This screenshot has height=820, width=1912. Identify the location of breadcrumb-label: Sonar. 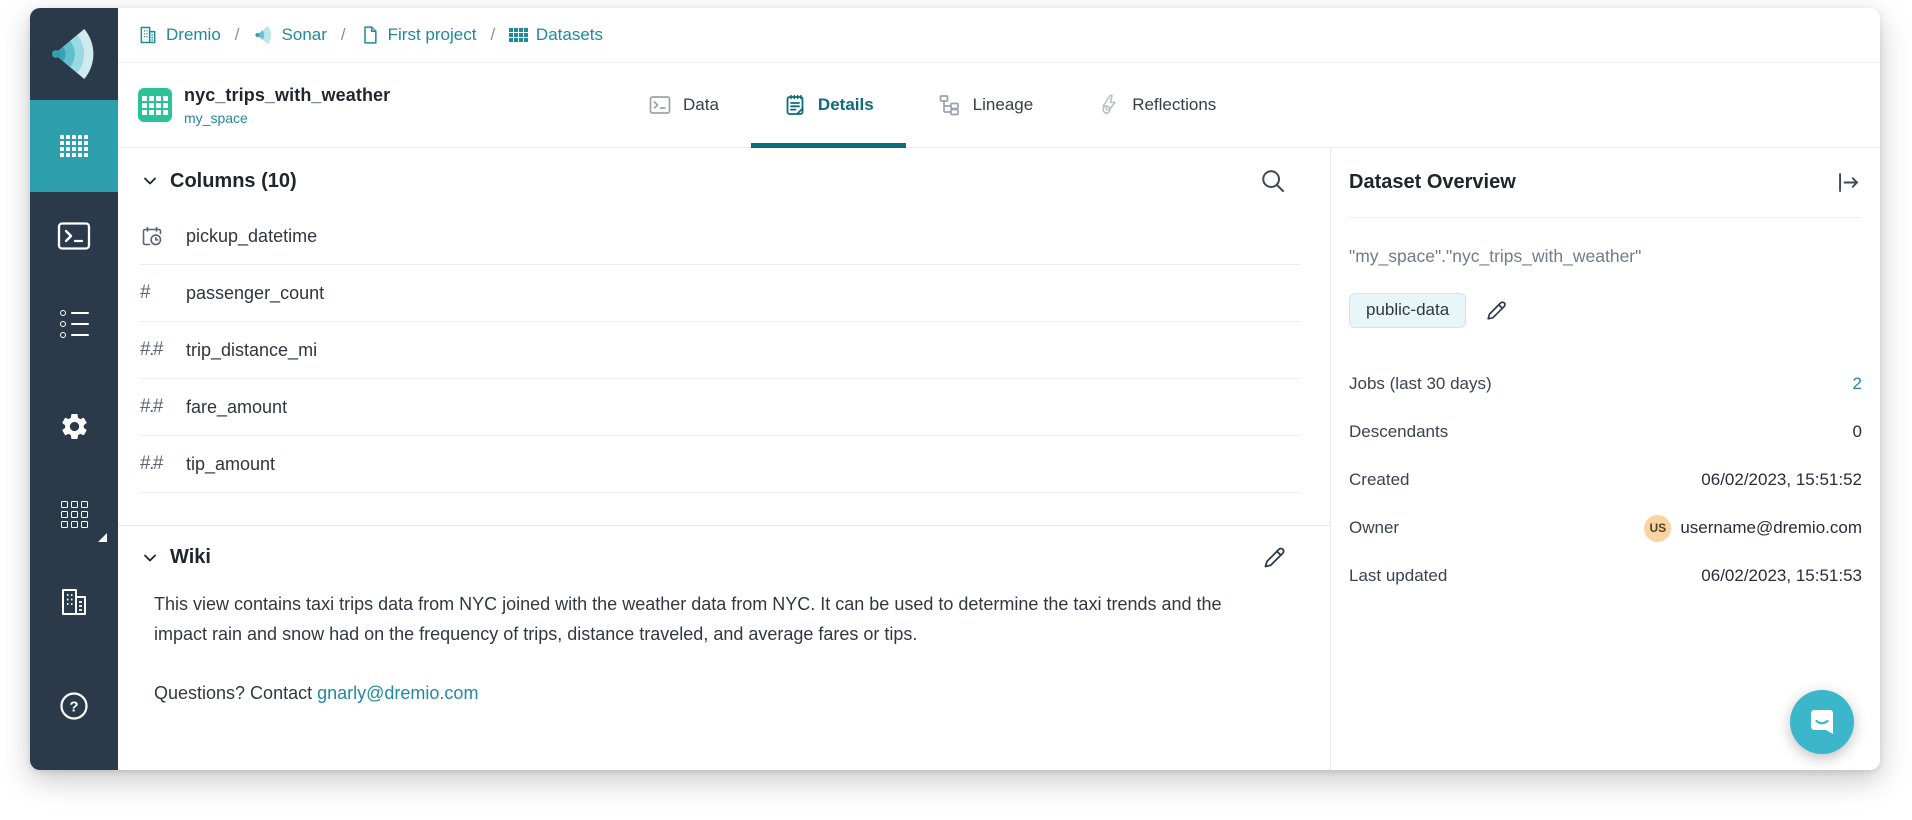
(304, 34).